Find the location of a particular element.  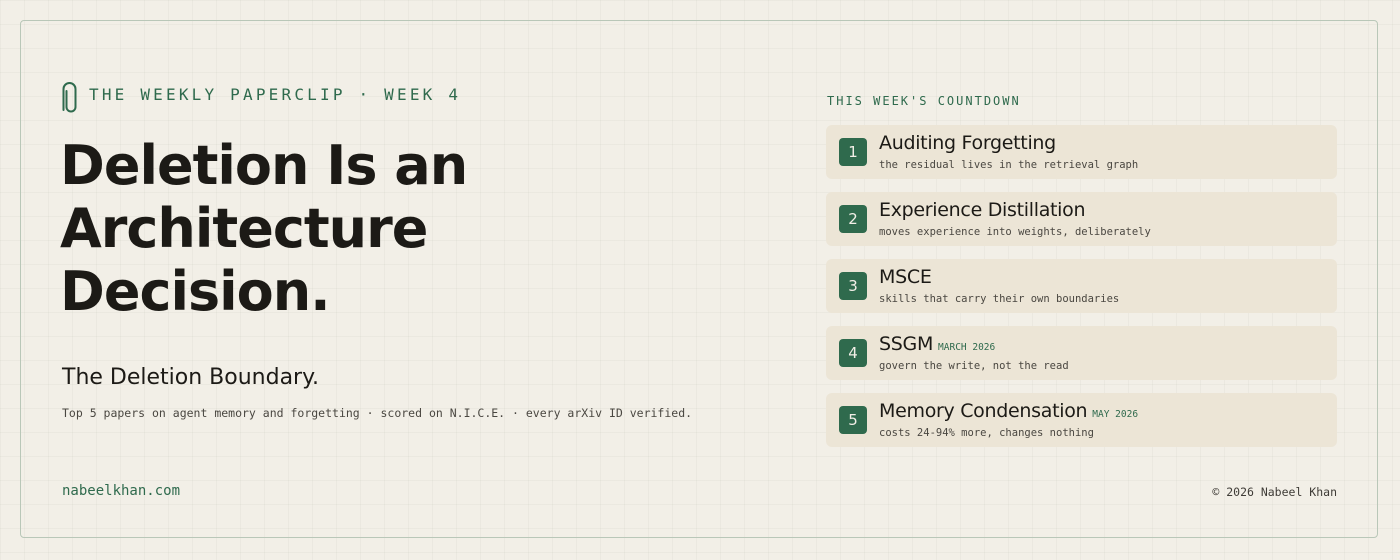

item-date: MARCH 2026 is located at coordinates (967, 347).